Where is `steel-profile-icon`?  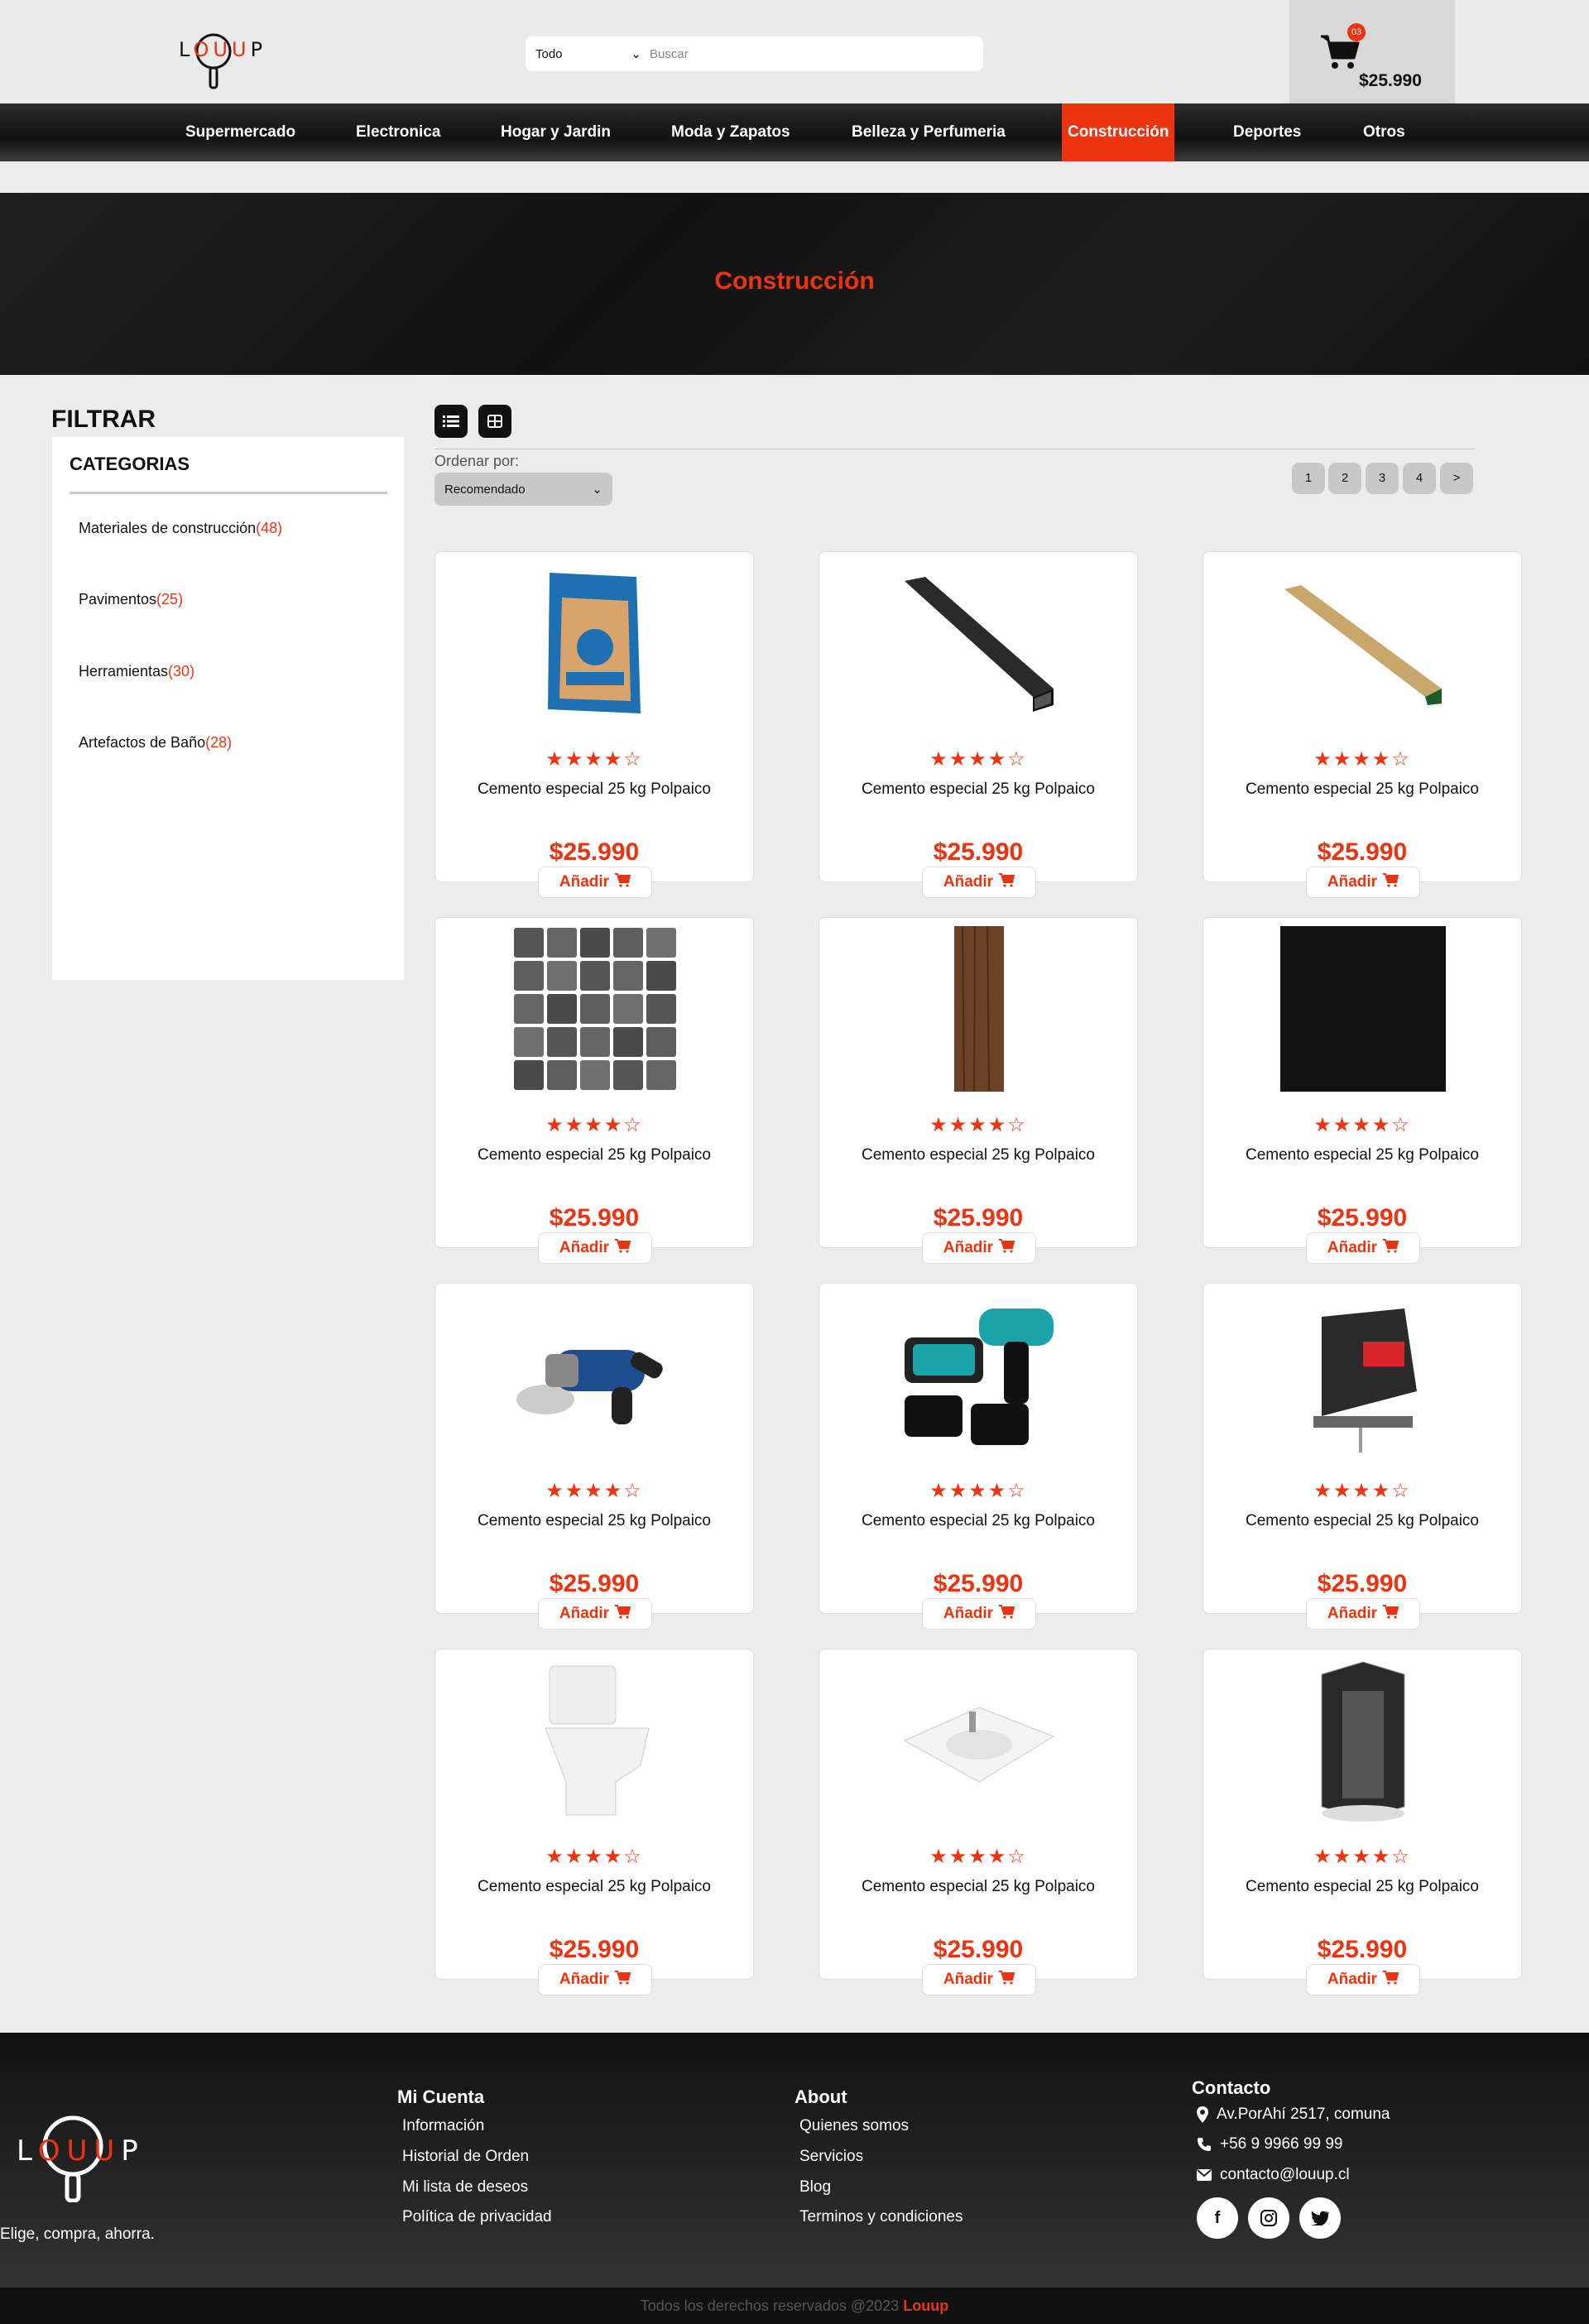 steel-profile-icon is located at coordinates (979, 643).